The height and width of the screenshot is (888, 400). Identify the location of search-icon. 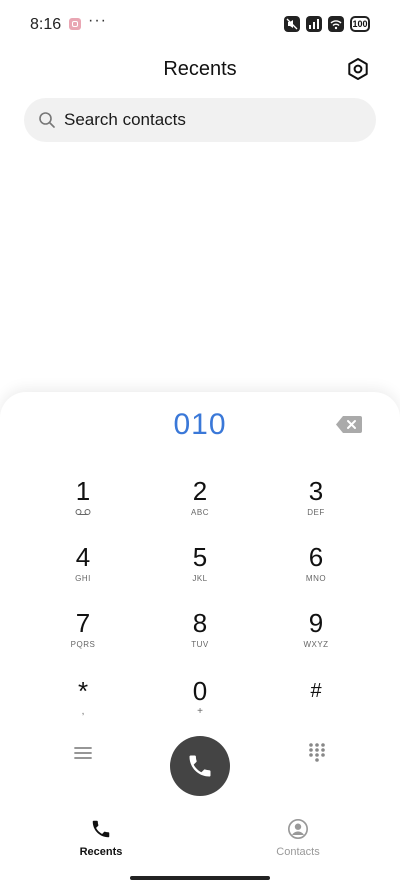
(47, 120).